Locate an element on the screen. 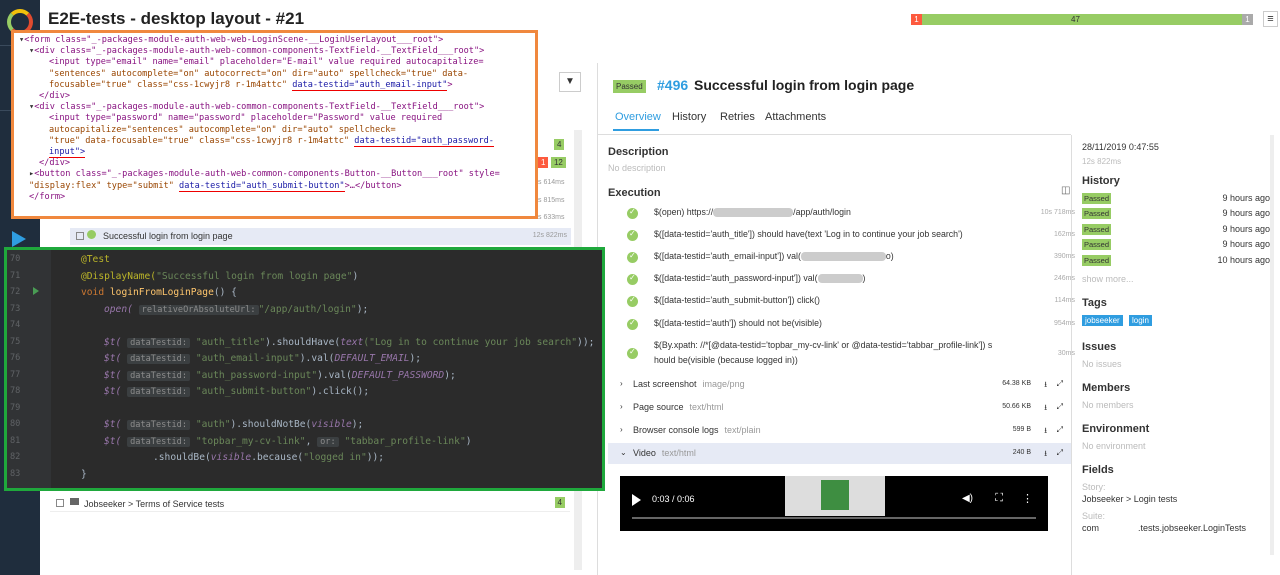 The width and height of the screenshot is (1280, 575). step-duration: 954ms is located at coordinates (1064, 323).